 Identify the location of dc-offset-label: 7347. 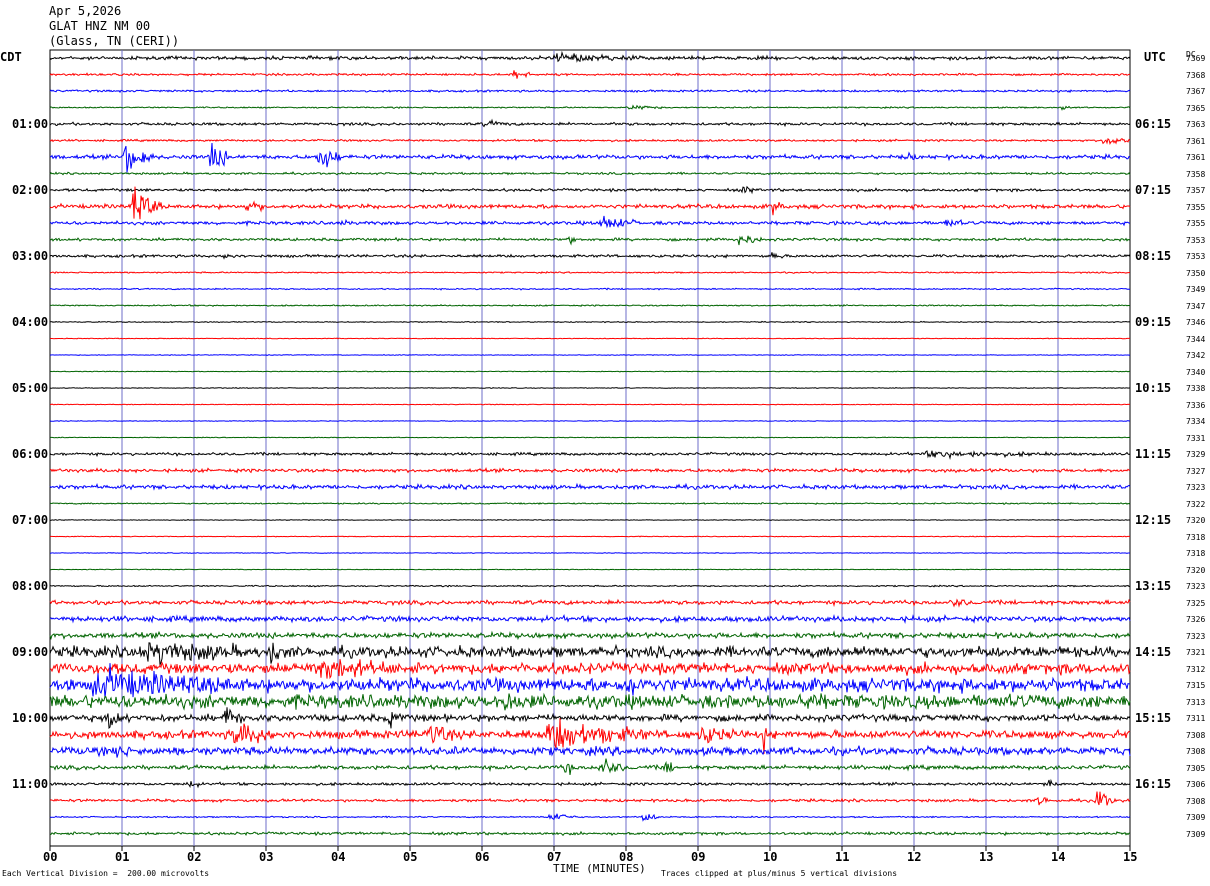
(1196, 306).